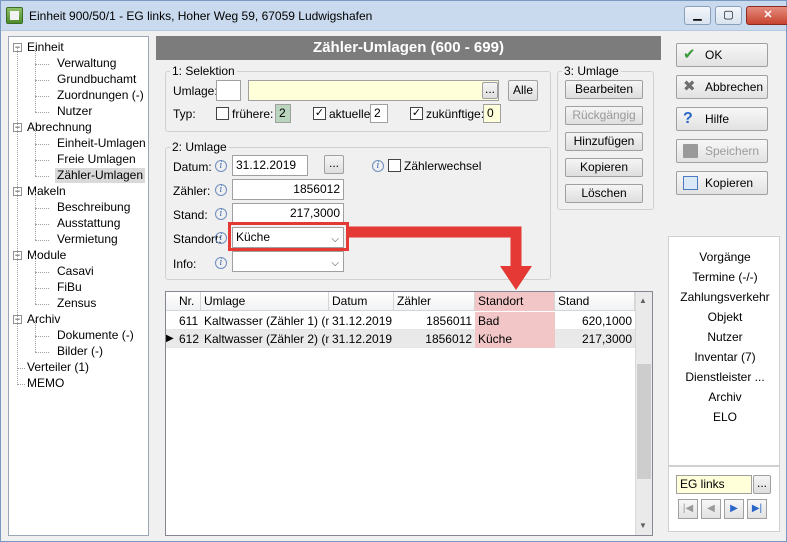  Describe the element at coordinates (58, 367) in the screenshot. I see `tree-item-verteiler-1: Verteiler (1)` at that location.